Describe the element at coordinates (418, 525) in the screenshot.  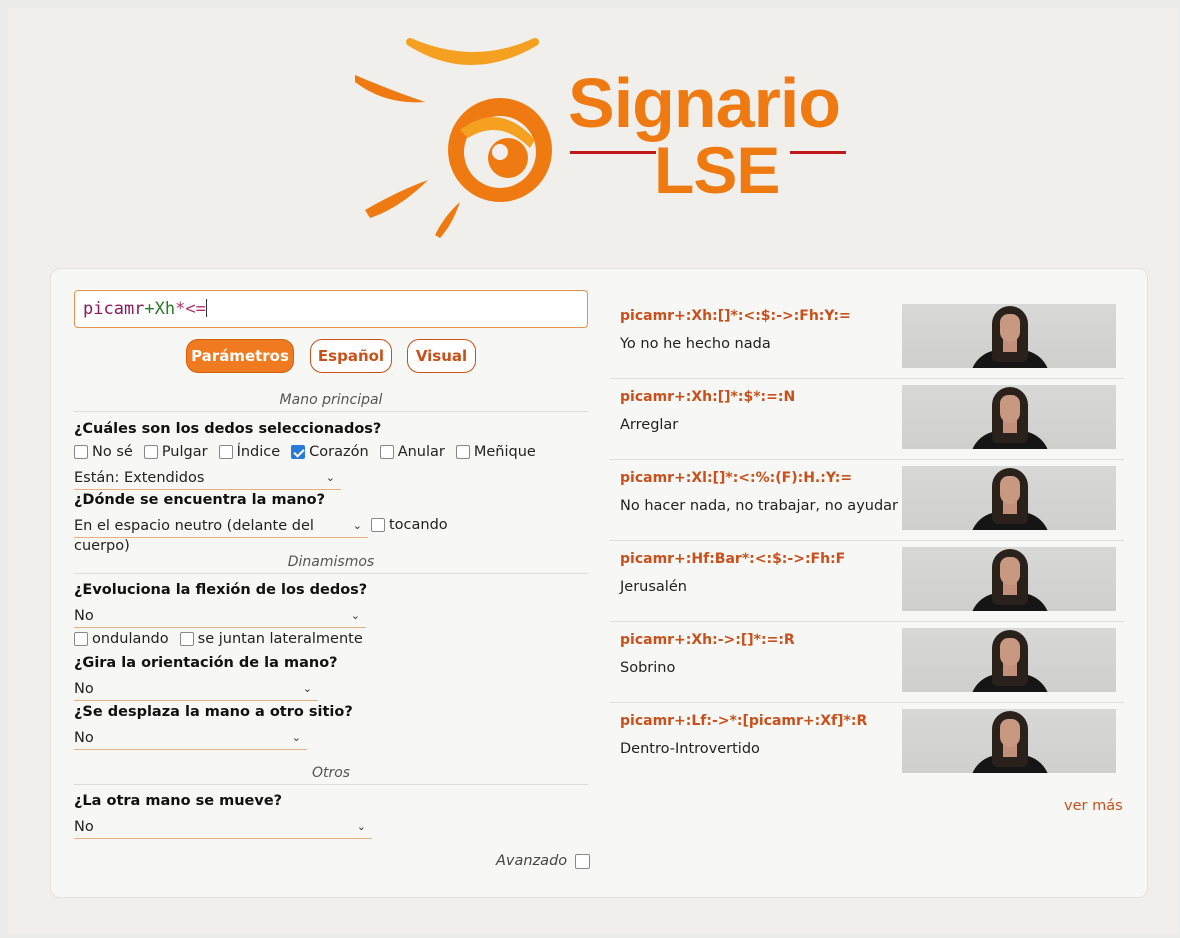
I see `touching-label: tocando` at that location.